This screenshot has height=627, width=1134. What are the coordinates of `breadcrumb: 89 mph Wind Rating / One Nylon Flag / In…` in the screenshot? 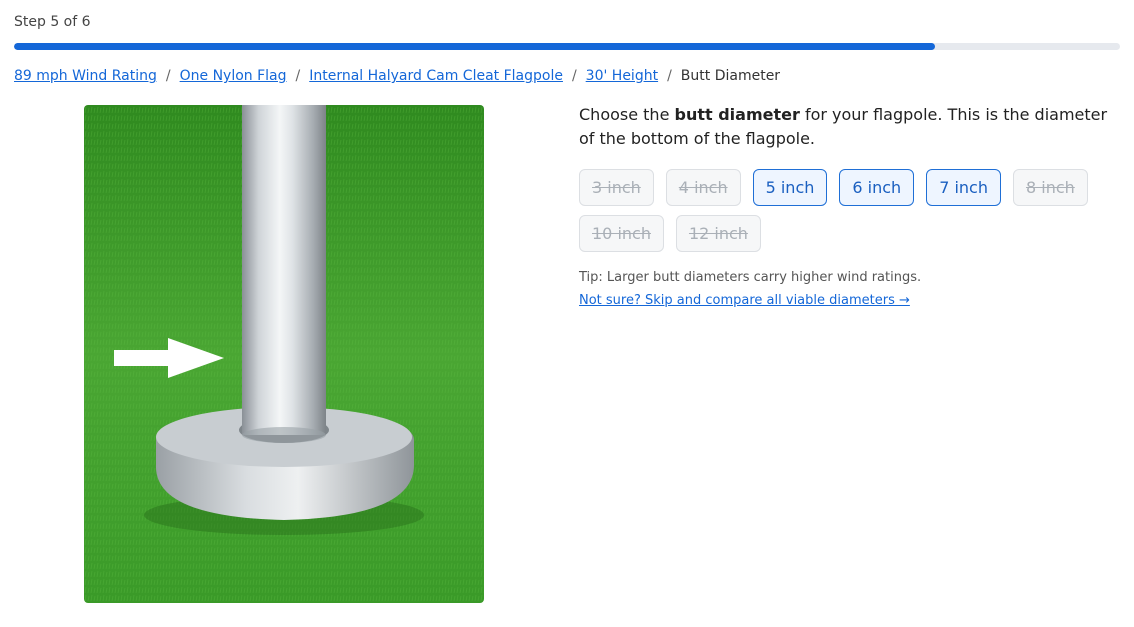 It's located at (397, 76).